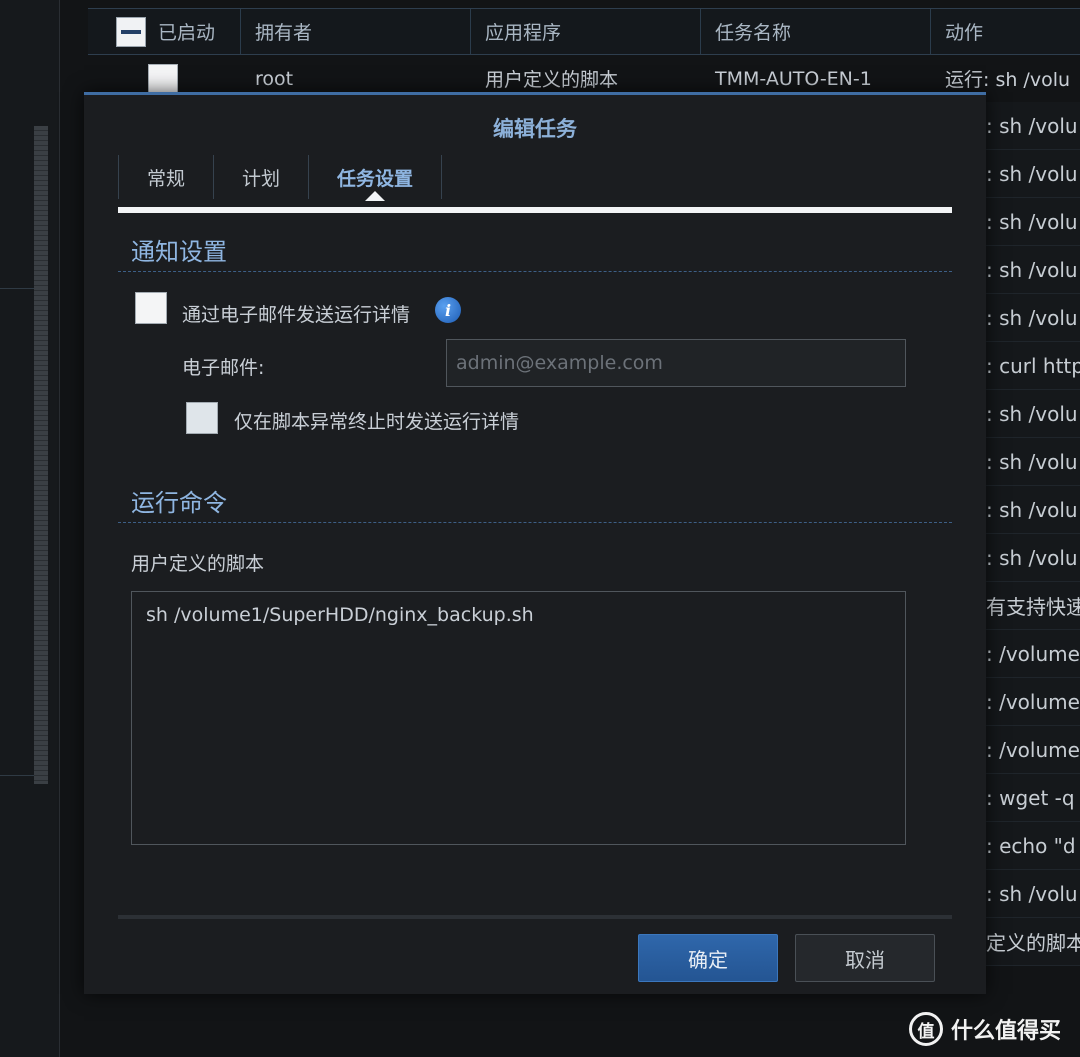 The image size is (1080, 1057). What do you see at coordinates (377, 422) in the screenshot?
I see `abnormal-only-label: 仅在脚本异常终止时发送运行详情` at bounding box center [377, 422].